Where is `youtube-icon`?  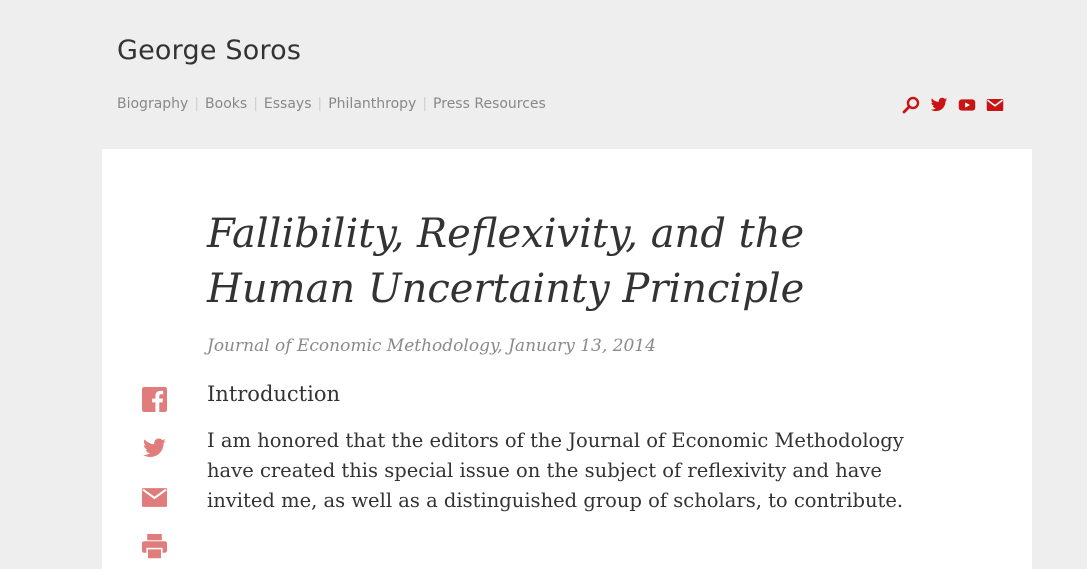 youtube-icon is located at coordinates (967, 105).